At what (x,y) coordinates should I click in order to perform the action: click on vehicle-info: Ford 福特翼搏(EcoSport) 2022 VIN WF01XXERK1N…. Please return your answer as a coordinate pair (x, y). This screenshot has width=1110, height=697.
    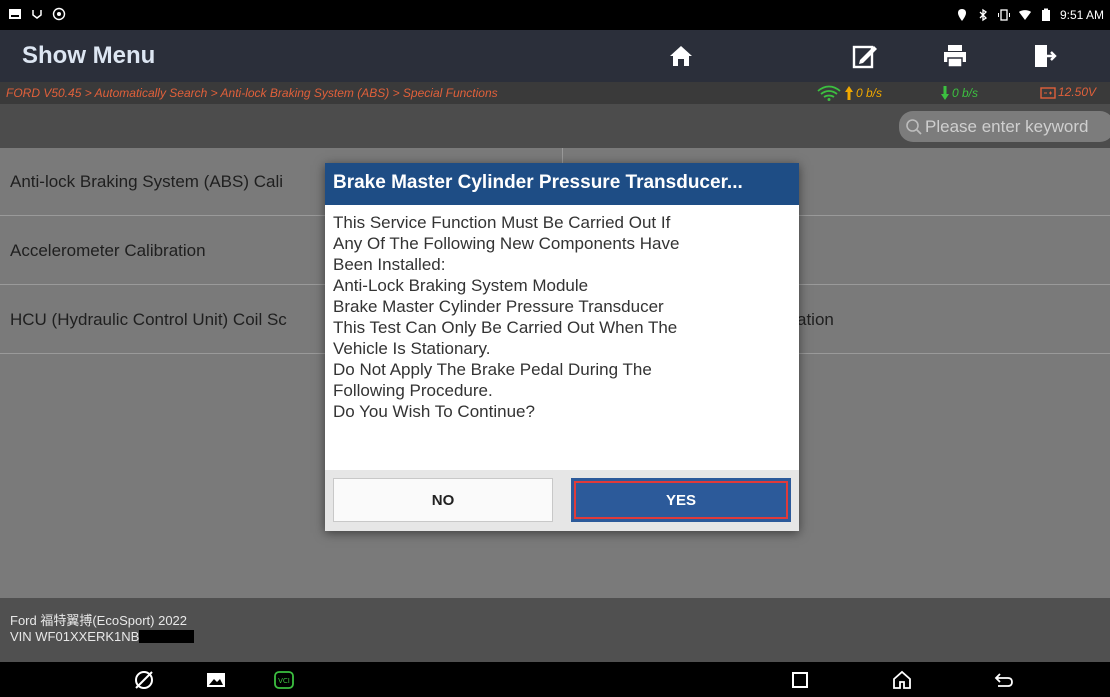
    Looking at the image, I should click on (555, 630).